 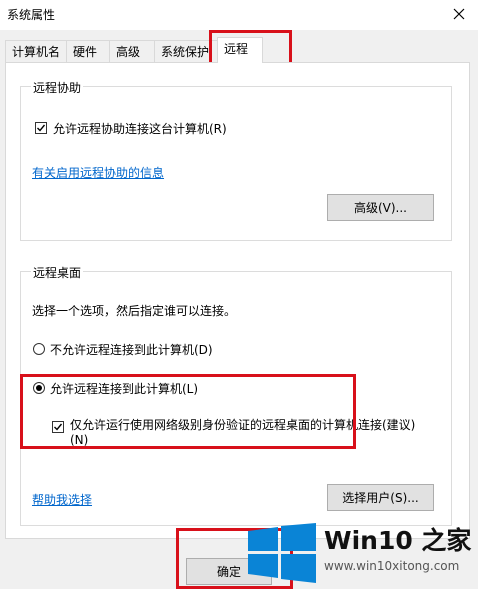 I want to click on allow-remote-assistance-checkbox, so click(x=41, y=128).